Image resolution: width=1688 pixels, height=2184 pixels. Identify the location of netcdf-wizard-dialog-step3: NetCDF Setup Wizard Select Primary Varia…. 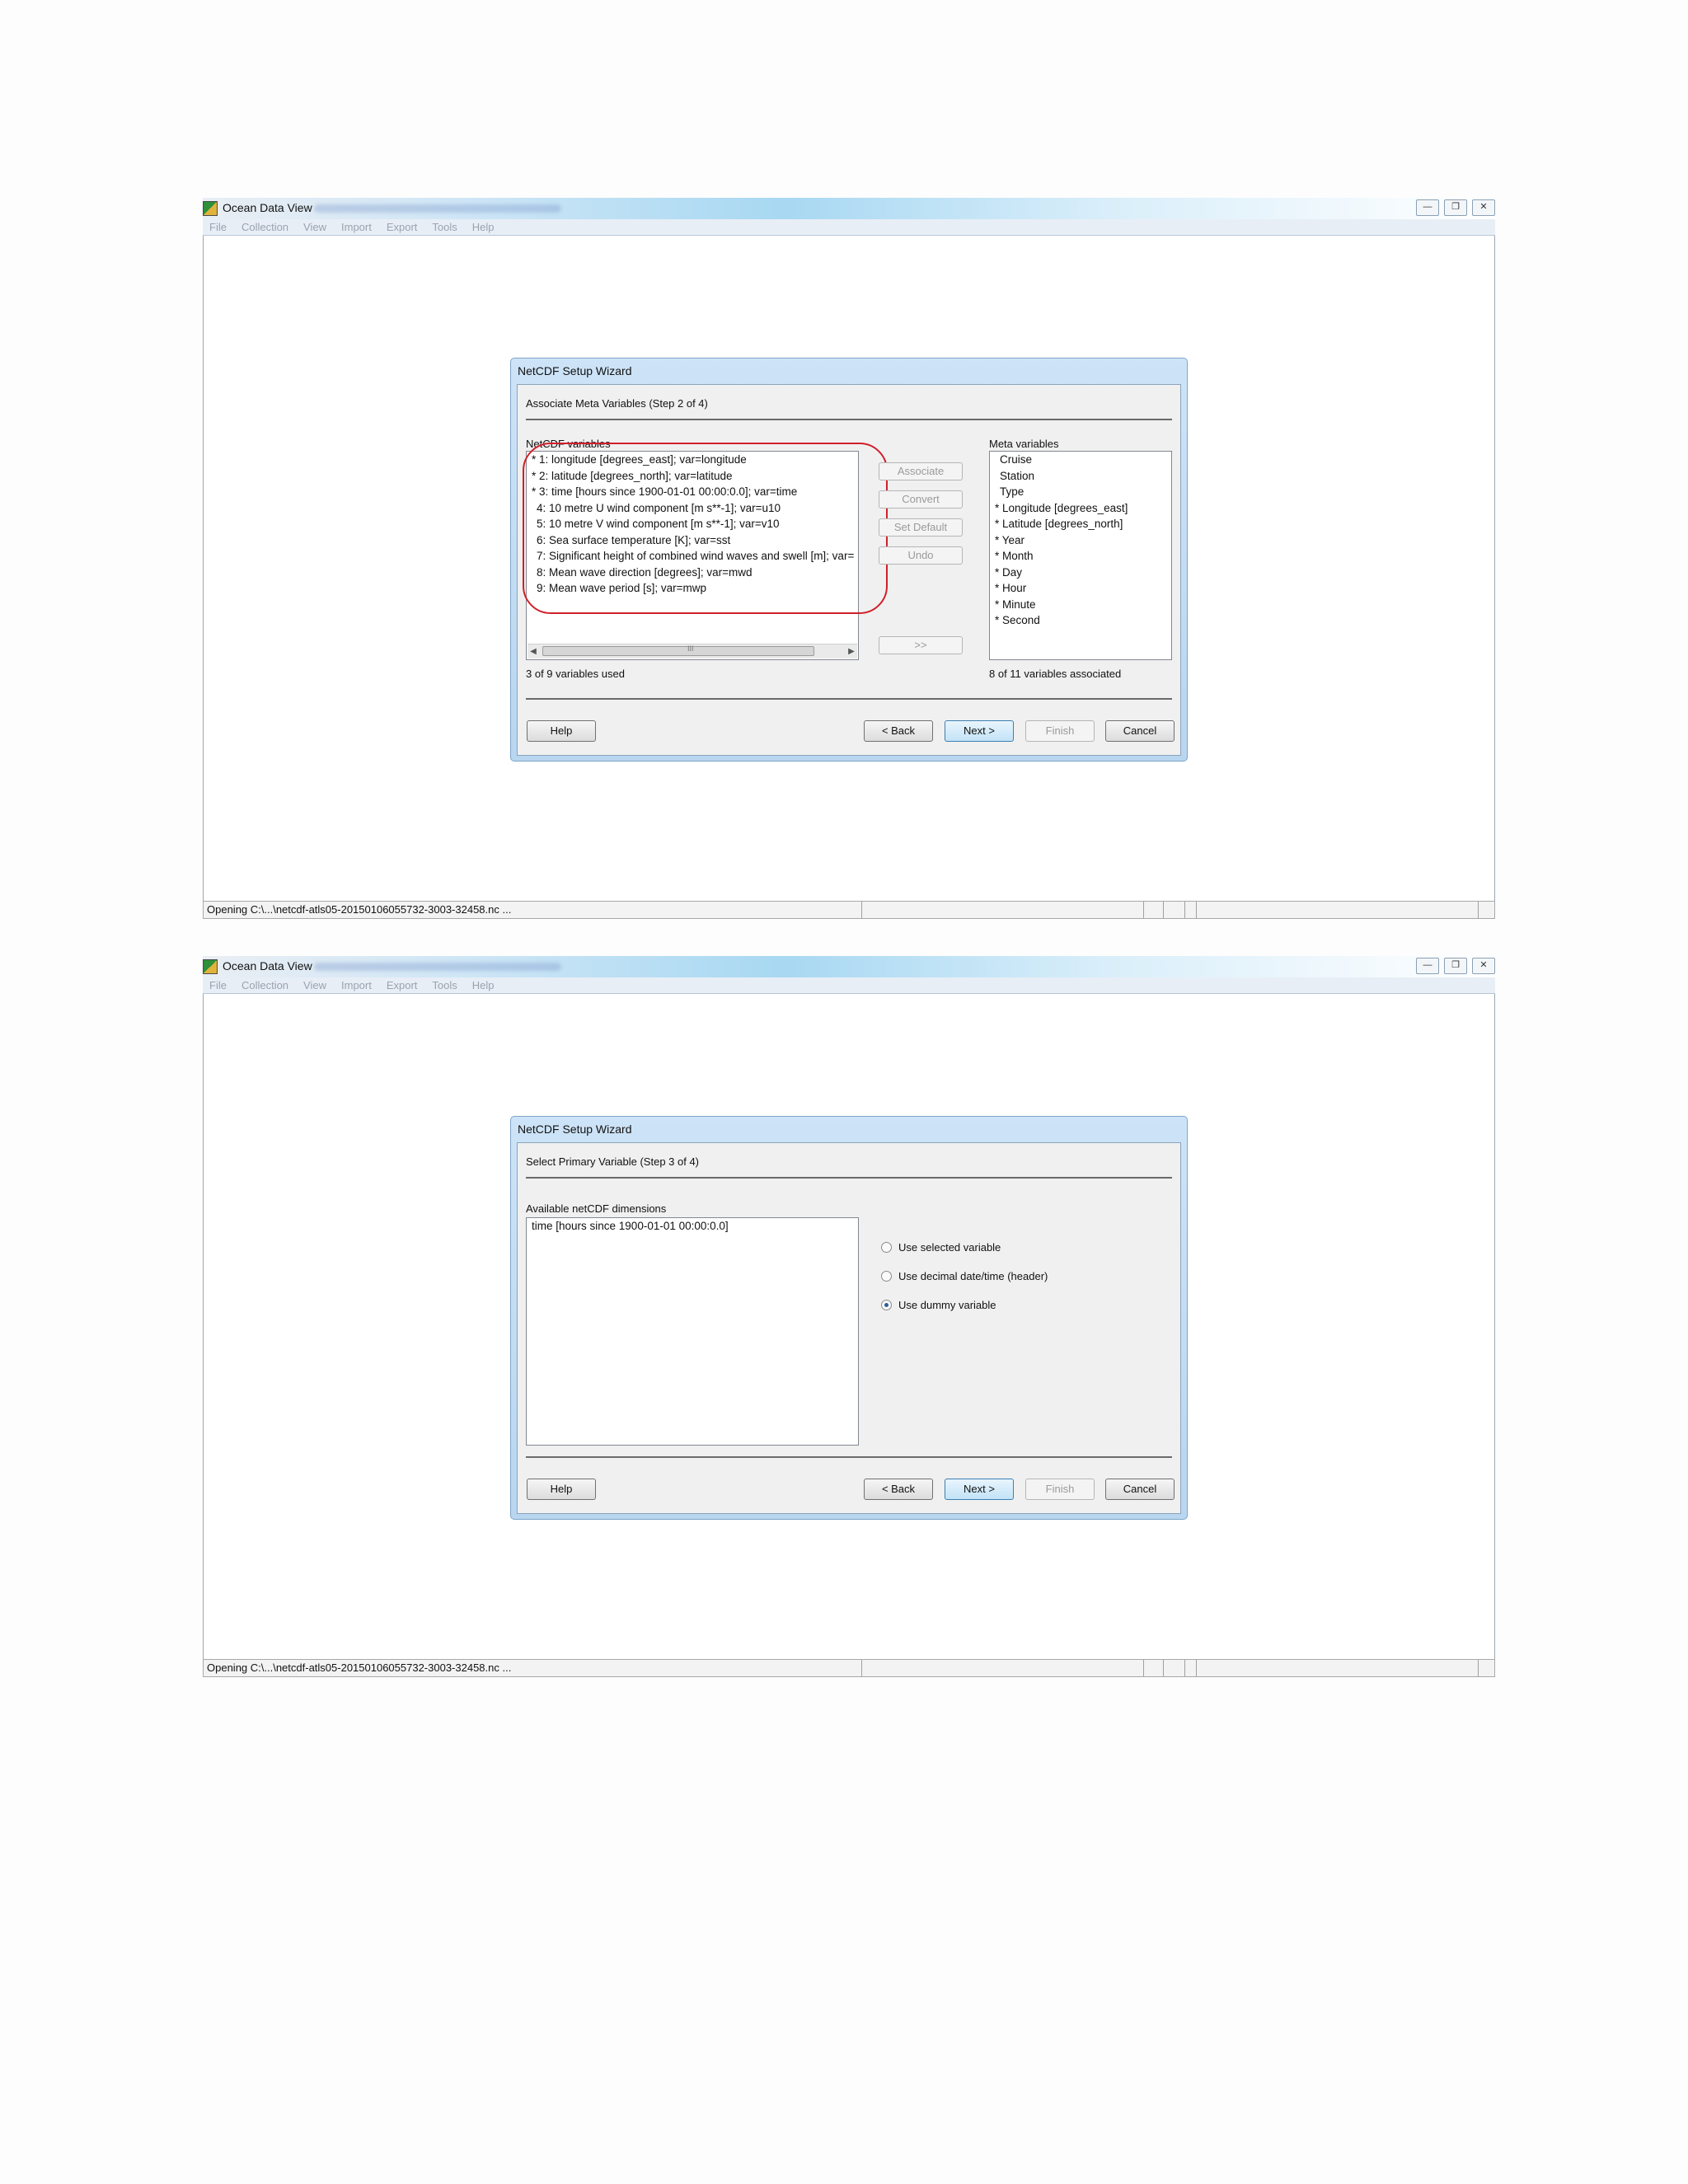
(849, 1318).